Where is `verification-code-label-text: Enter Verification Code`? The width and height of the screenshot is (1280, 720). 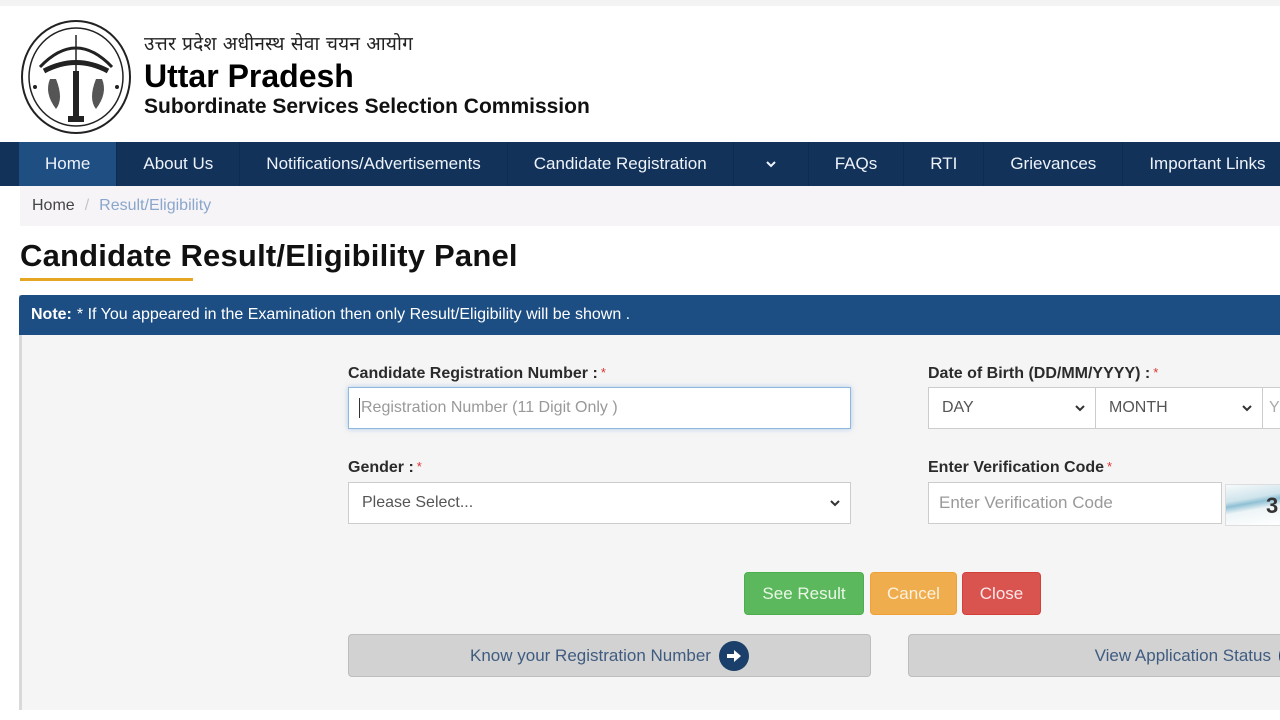 verification-code-label-text: Enter Verification Code is located at coordinates (1016, 467).